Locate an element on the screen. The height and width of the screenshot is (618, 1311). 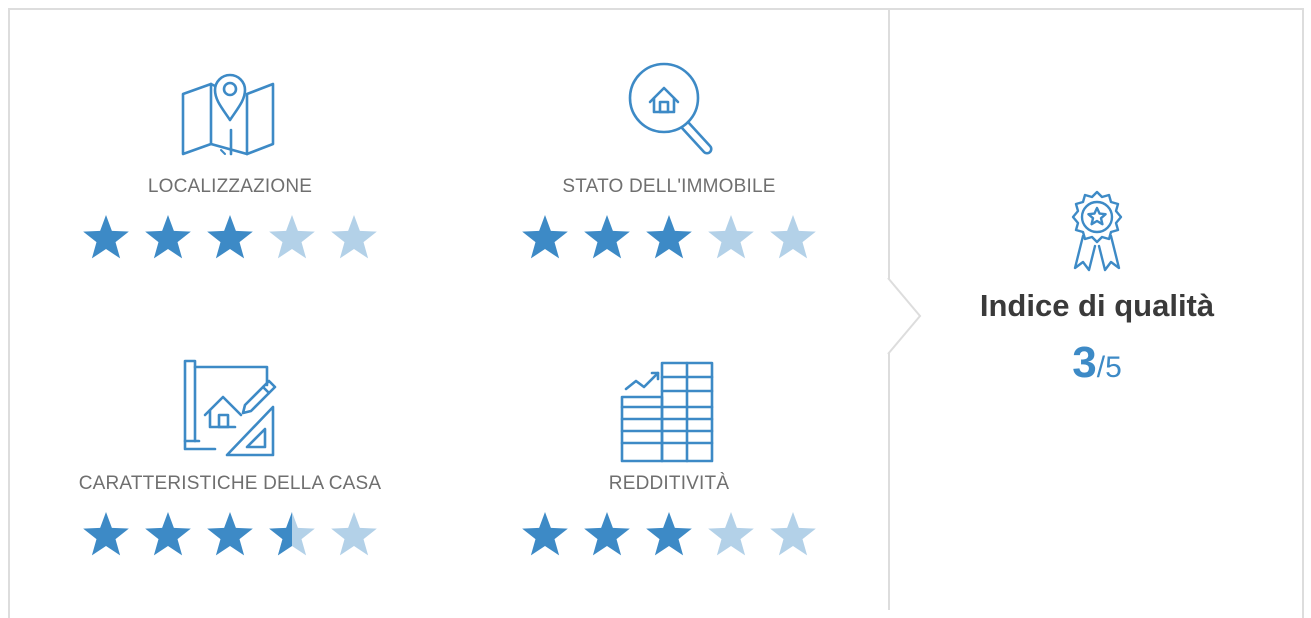
criterion-localizzazione: LOCALIZZAZIONE is located at coordinates (230, 160).